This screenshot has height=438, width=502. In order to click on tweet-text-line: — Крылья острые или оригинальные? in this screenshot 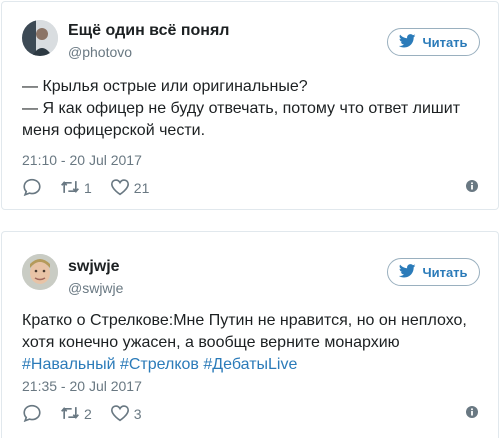, I will do `click(165, 86)`.